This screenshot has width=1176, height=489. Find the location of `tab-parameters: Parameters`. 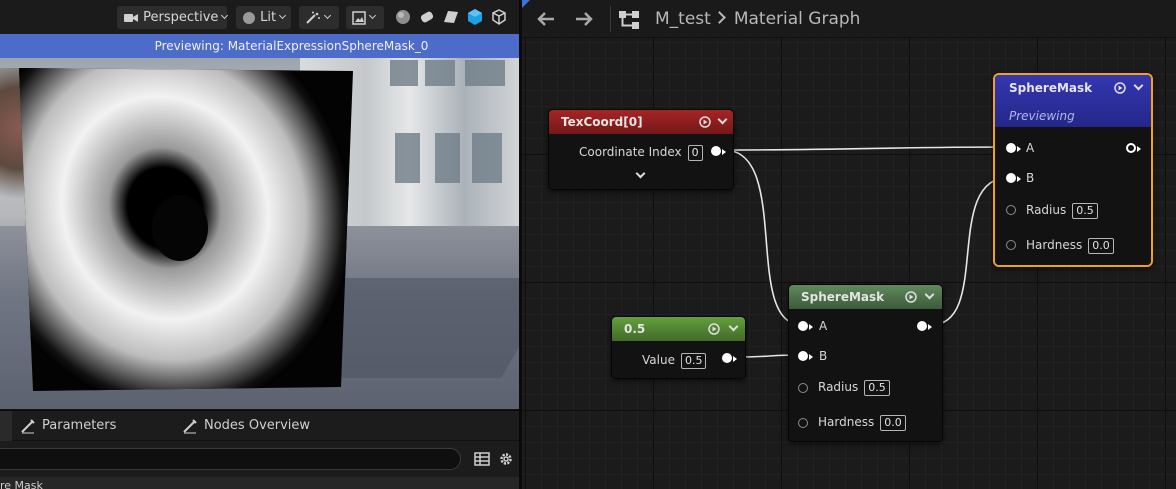

tab-parameters: Parameters is located at coordinates (69, 426).